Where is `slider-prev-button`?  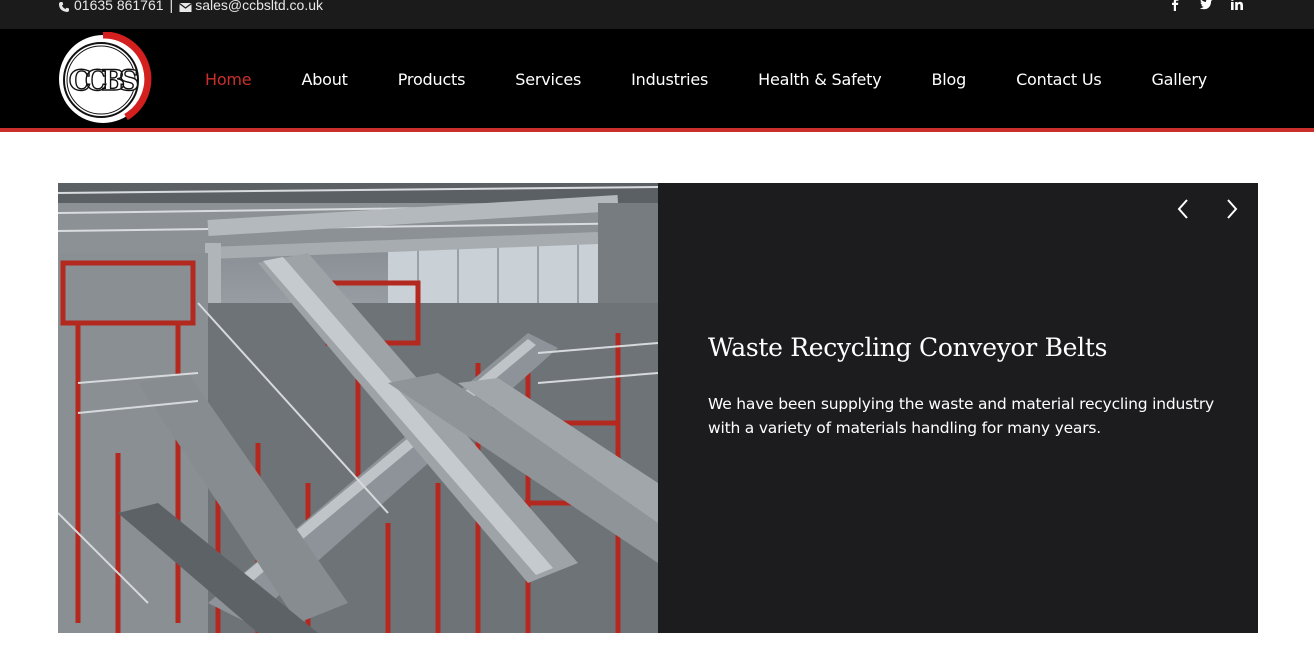 slider-prev-button is located at coordinates (1183, 209).